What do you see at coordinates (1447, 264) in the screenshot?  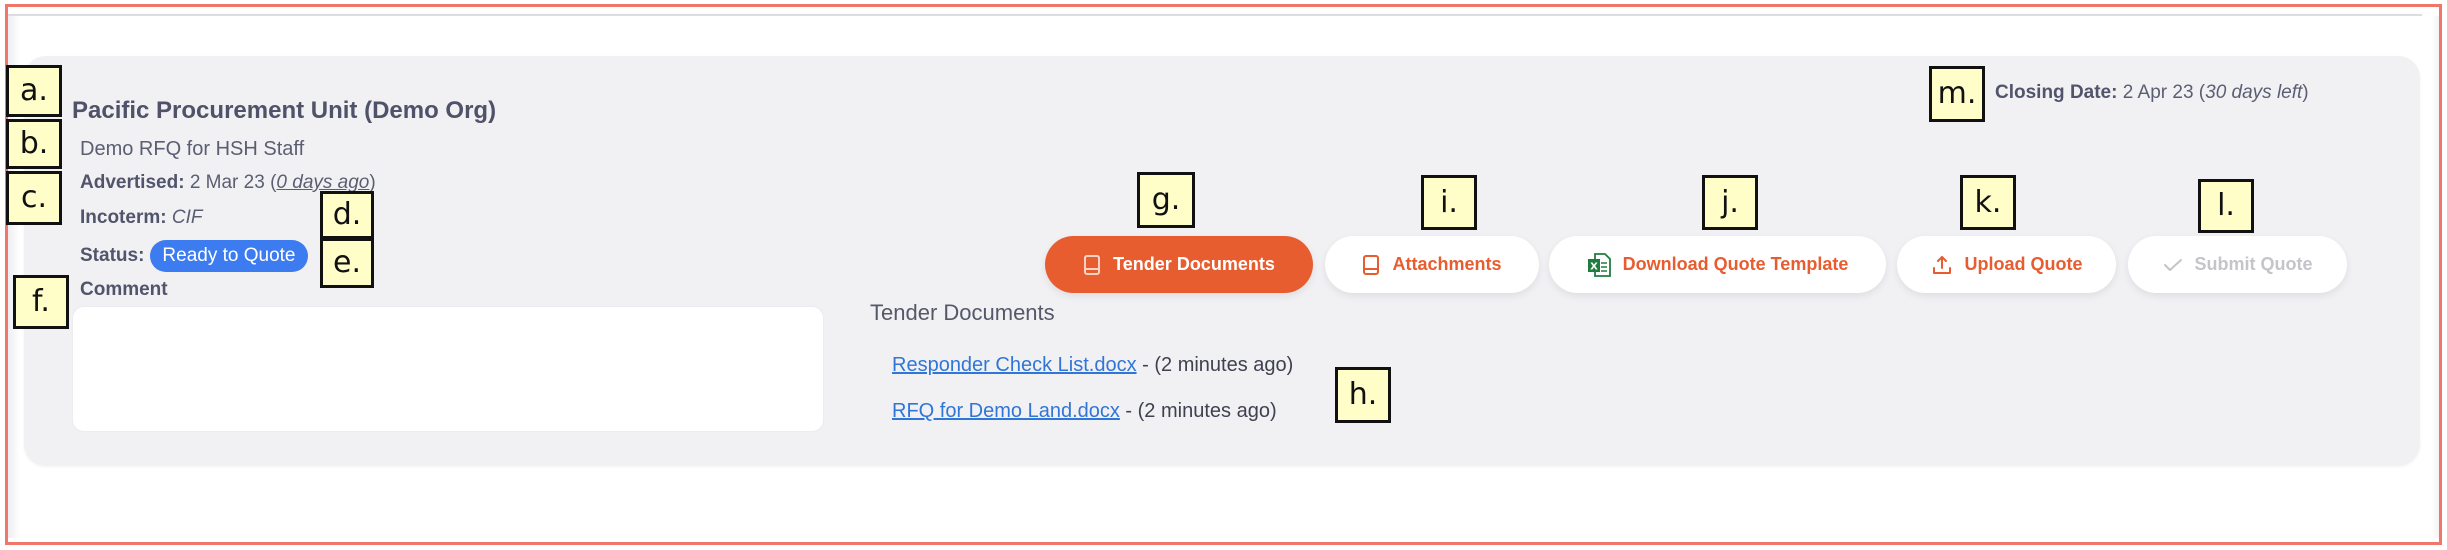 I see `attachments-label: Attachments` at bounding box center [1447, 264].